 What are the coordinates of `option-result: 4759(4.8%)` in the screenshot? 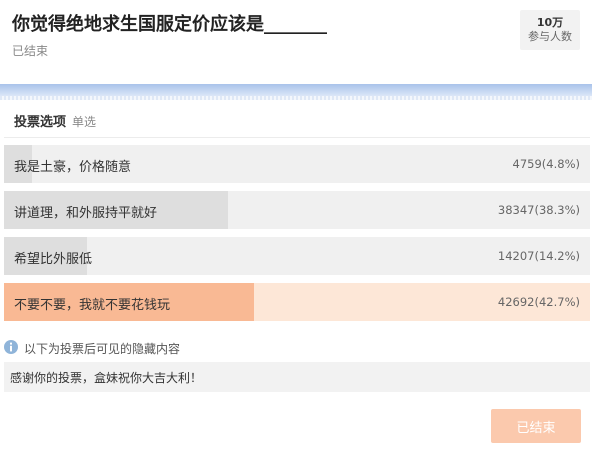 It's located at (546, 164).